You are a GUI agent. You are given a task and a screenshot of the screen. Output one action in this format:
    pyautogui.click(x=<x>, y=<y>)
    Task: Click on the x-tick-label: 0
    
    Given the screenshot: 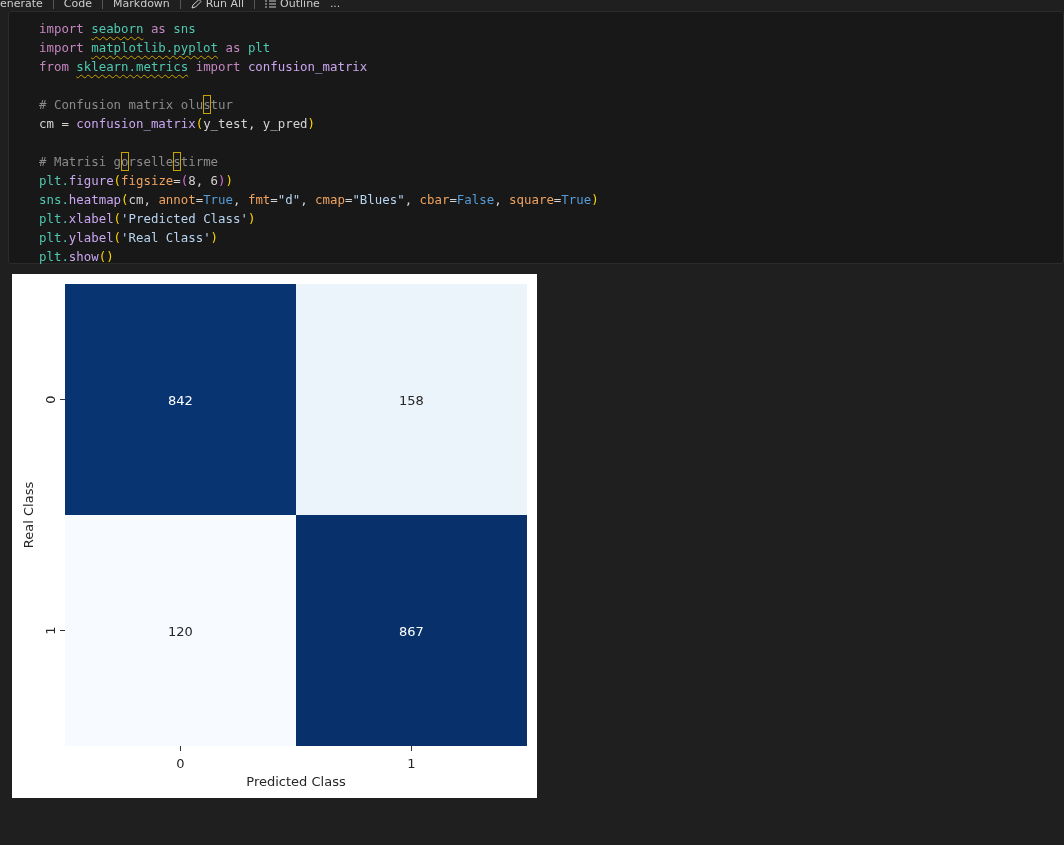 What is the action you would take?
    pyautogui.click(x=180, y=763)
    